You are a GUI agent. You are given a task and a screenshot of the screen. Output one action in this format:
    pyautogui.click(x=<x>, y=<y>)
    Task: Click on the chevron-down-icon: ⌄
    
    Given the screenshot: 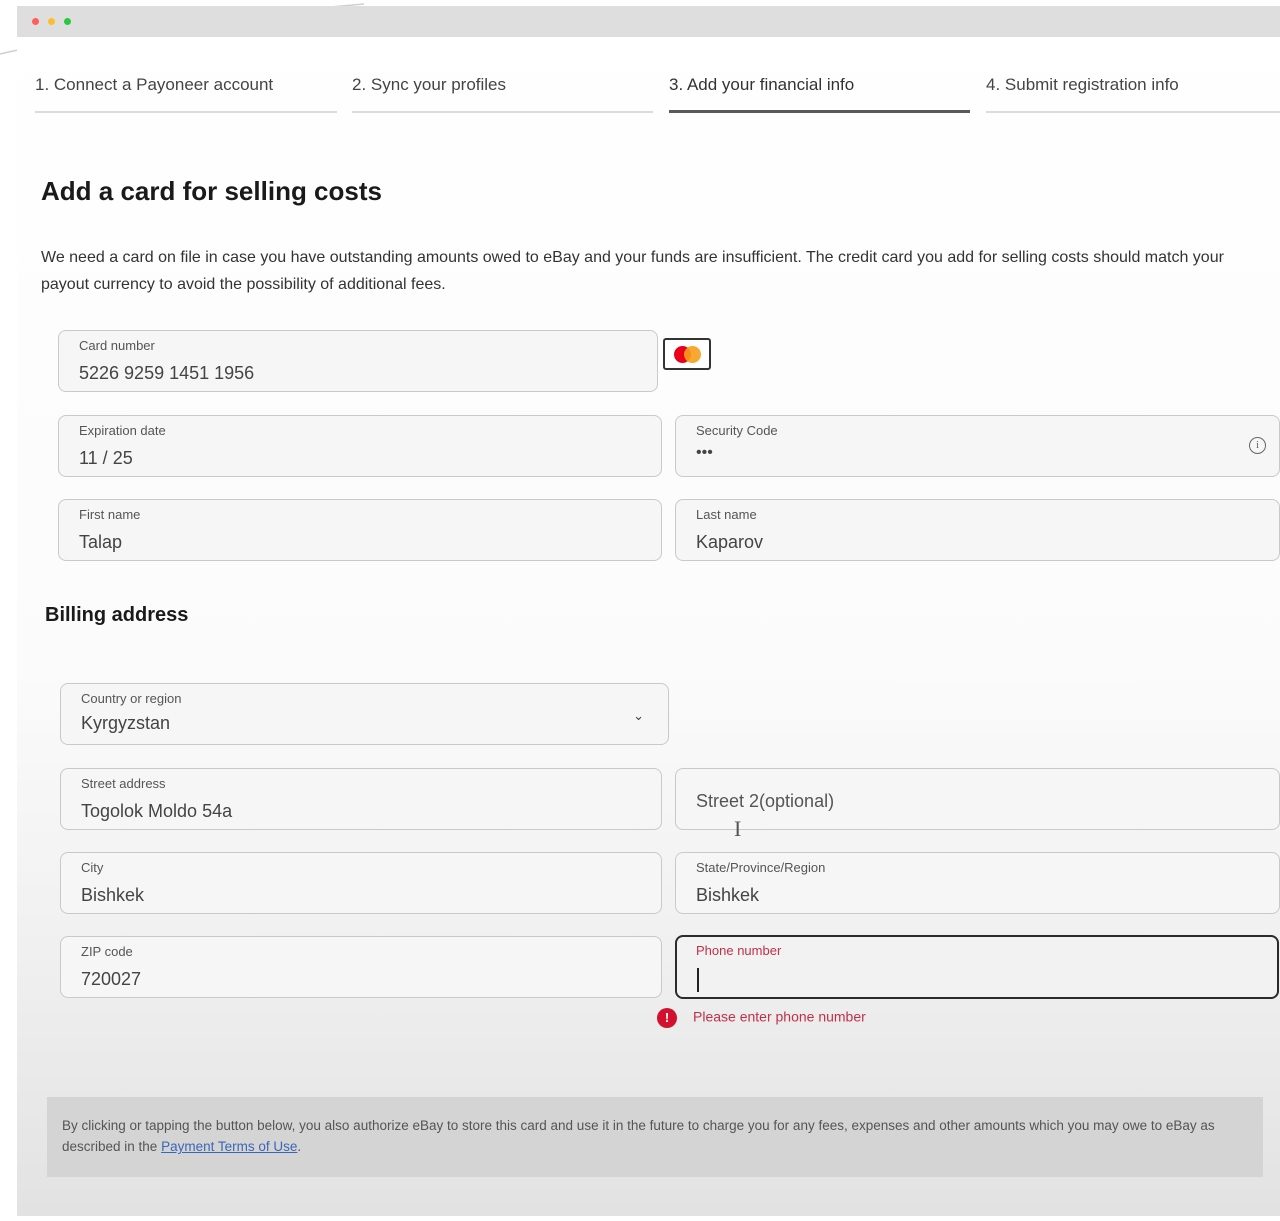 What is the action you would take?
    pyautogui.click(x=638, y=715)
    